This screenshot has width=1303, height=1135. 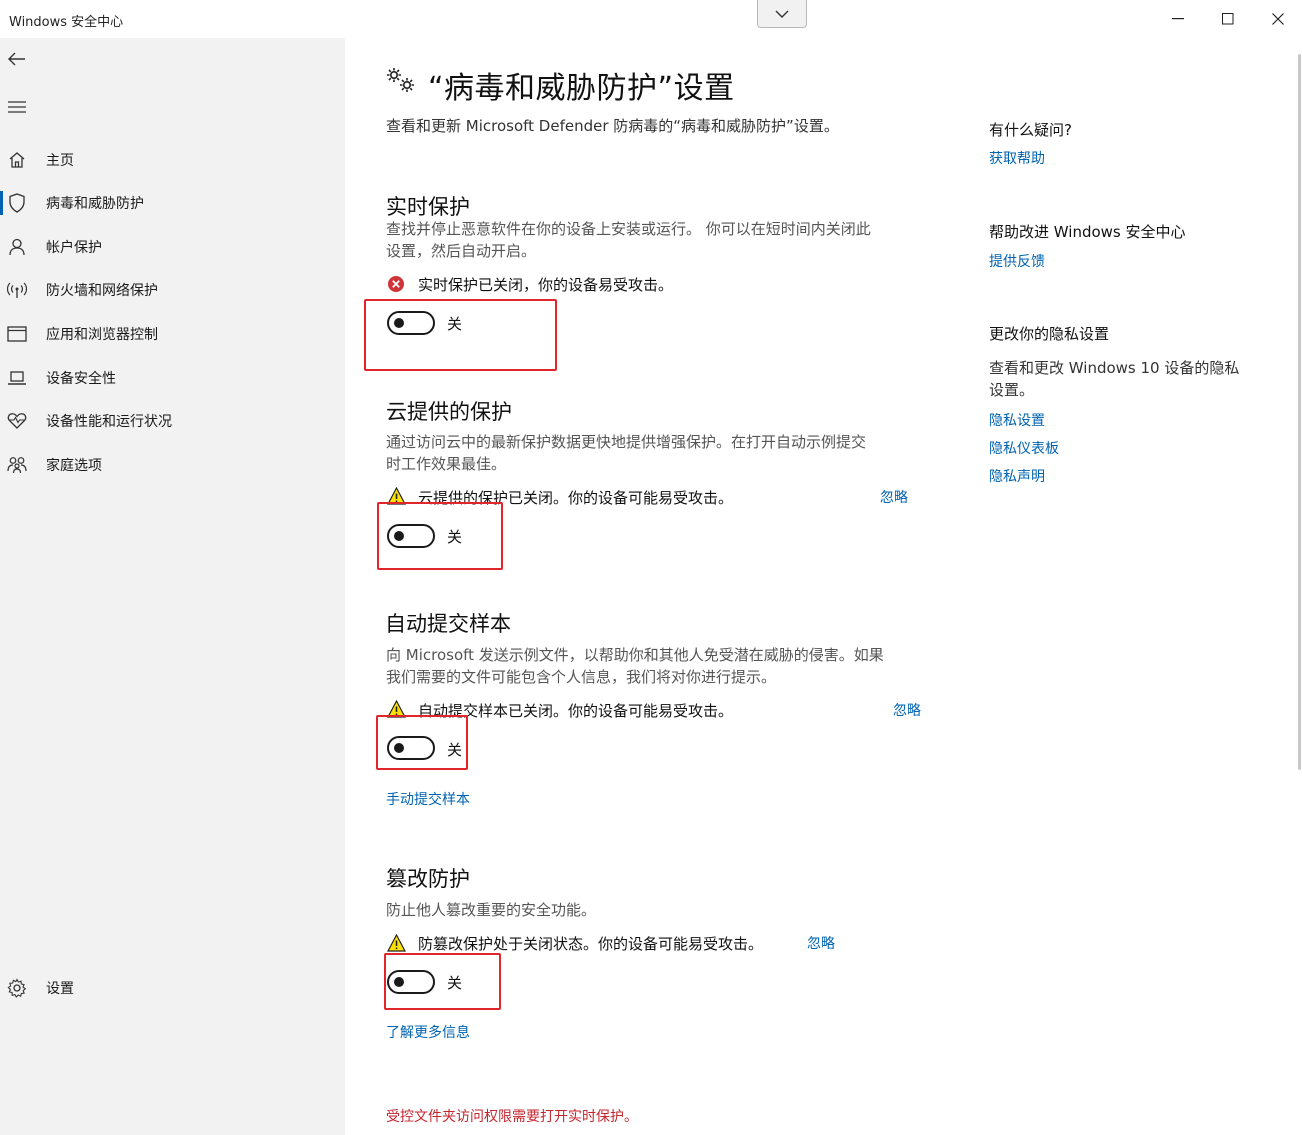 I want to click on sidebar-item-label: 应用和浏览器控制, so click(x=102, y=335).